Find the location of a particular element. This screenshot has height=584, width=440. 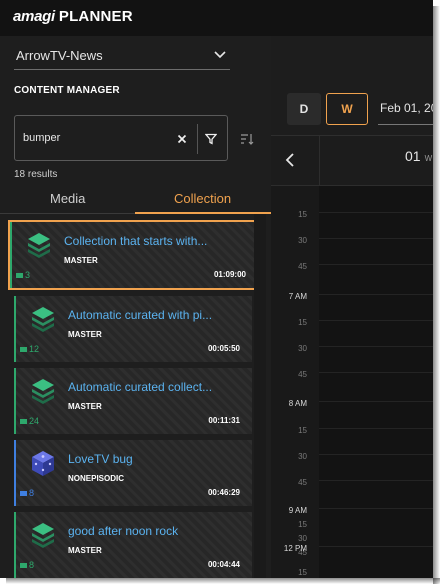

calendar-toolbar: D W Feb 01, 20 is located at coordinates (352, 86).